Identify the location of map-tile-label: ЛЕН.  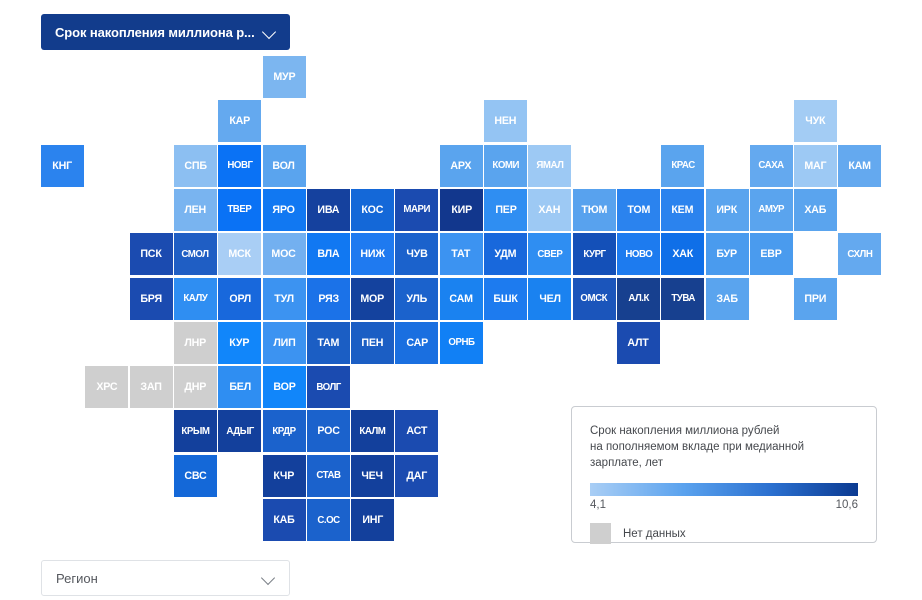
(195, 209).